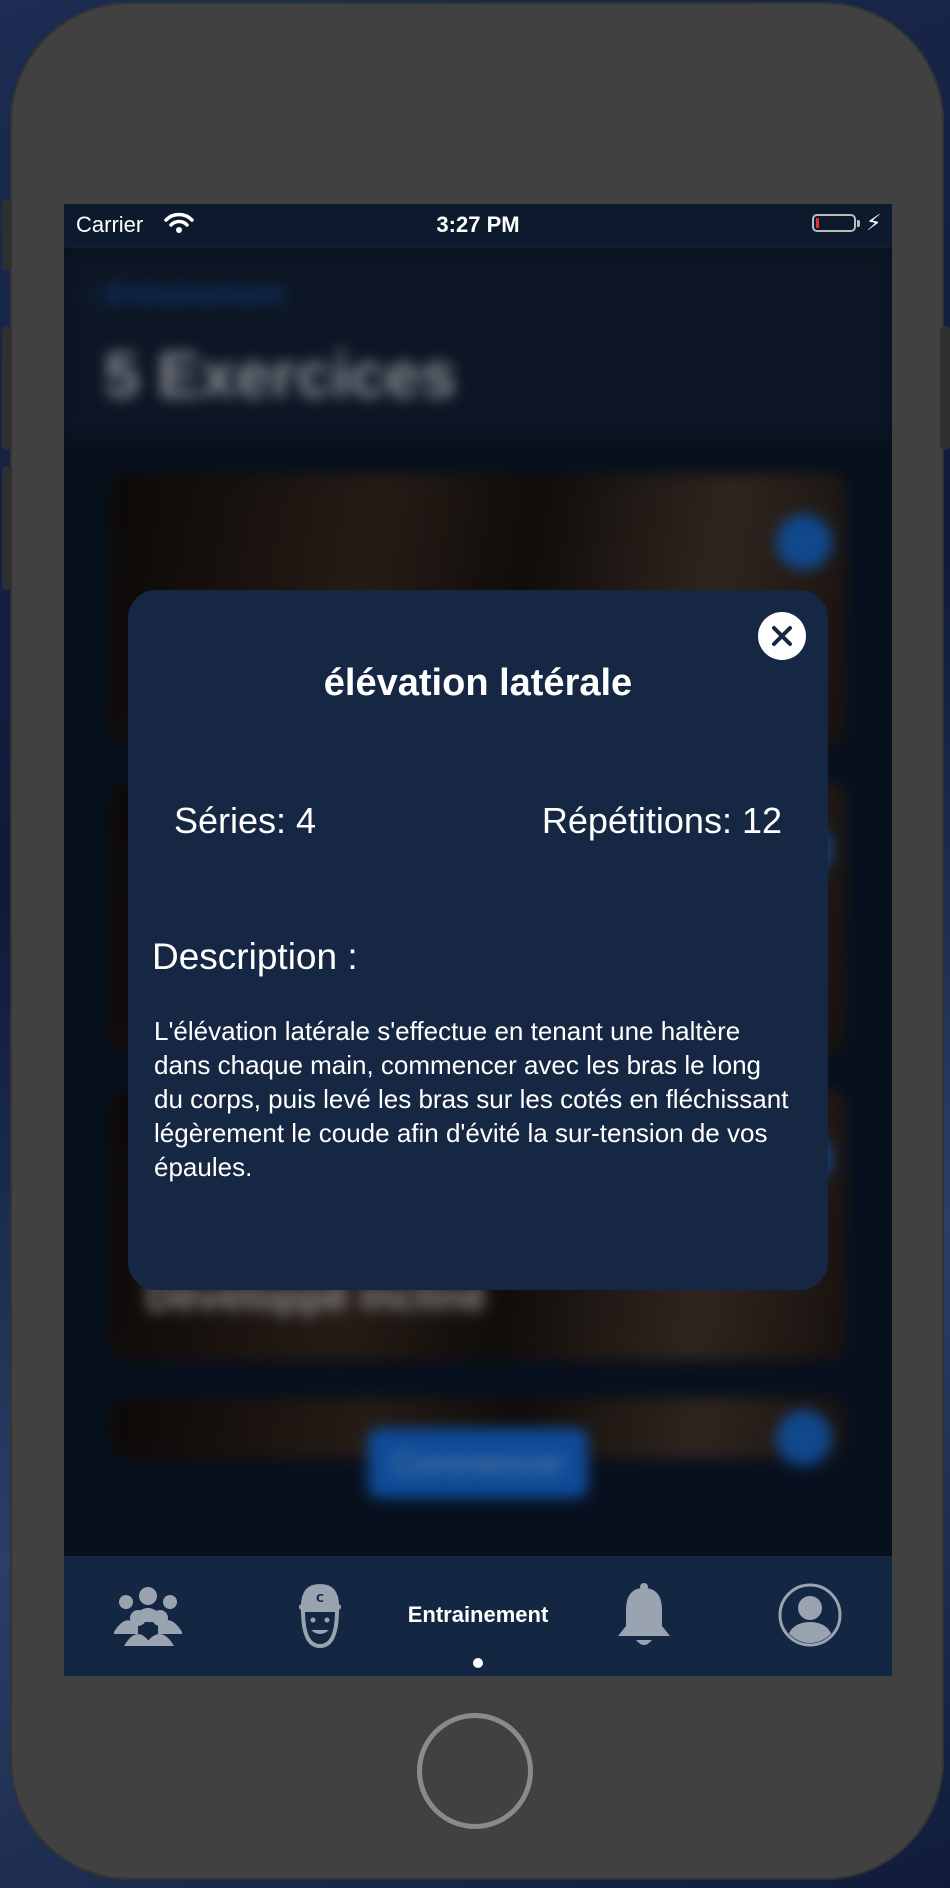  What do you see at coordinates (945, 388) in the screenshot?
I see `power-button` at bounding box center [945, 388].